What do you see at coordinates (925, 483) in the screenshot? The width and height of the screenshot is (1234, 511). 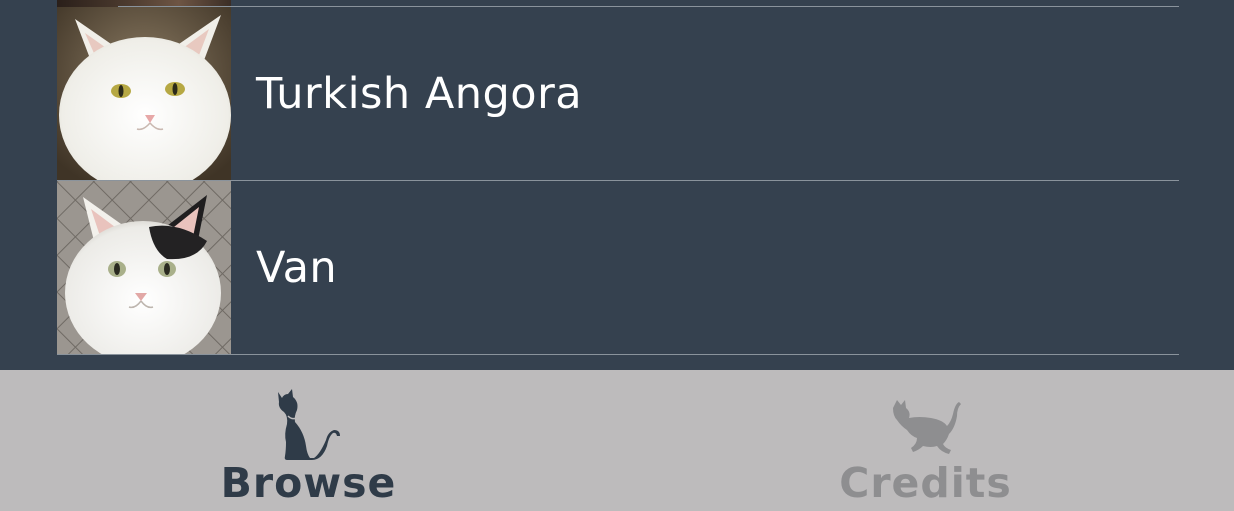 I see `tab-label: Credits` at bounding box center [925, 483].